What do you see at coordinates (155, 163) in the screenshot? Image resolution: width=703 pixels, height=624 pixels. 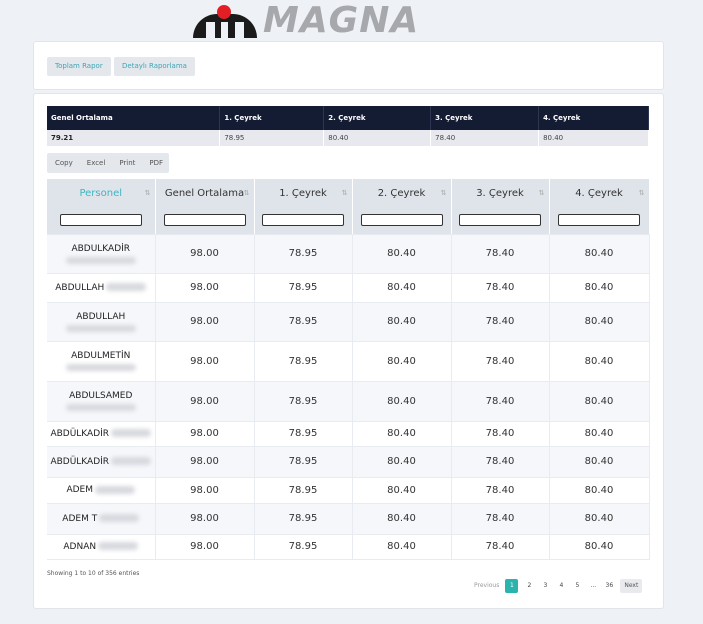 I see `pdf-button: PDF` at bounding box center [155, 163].